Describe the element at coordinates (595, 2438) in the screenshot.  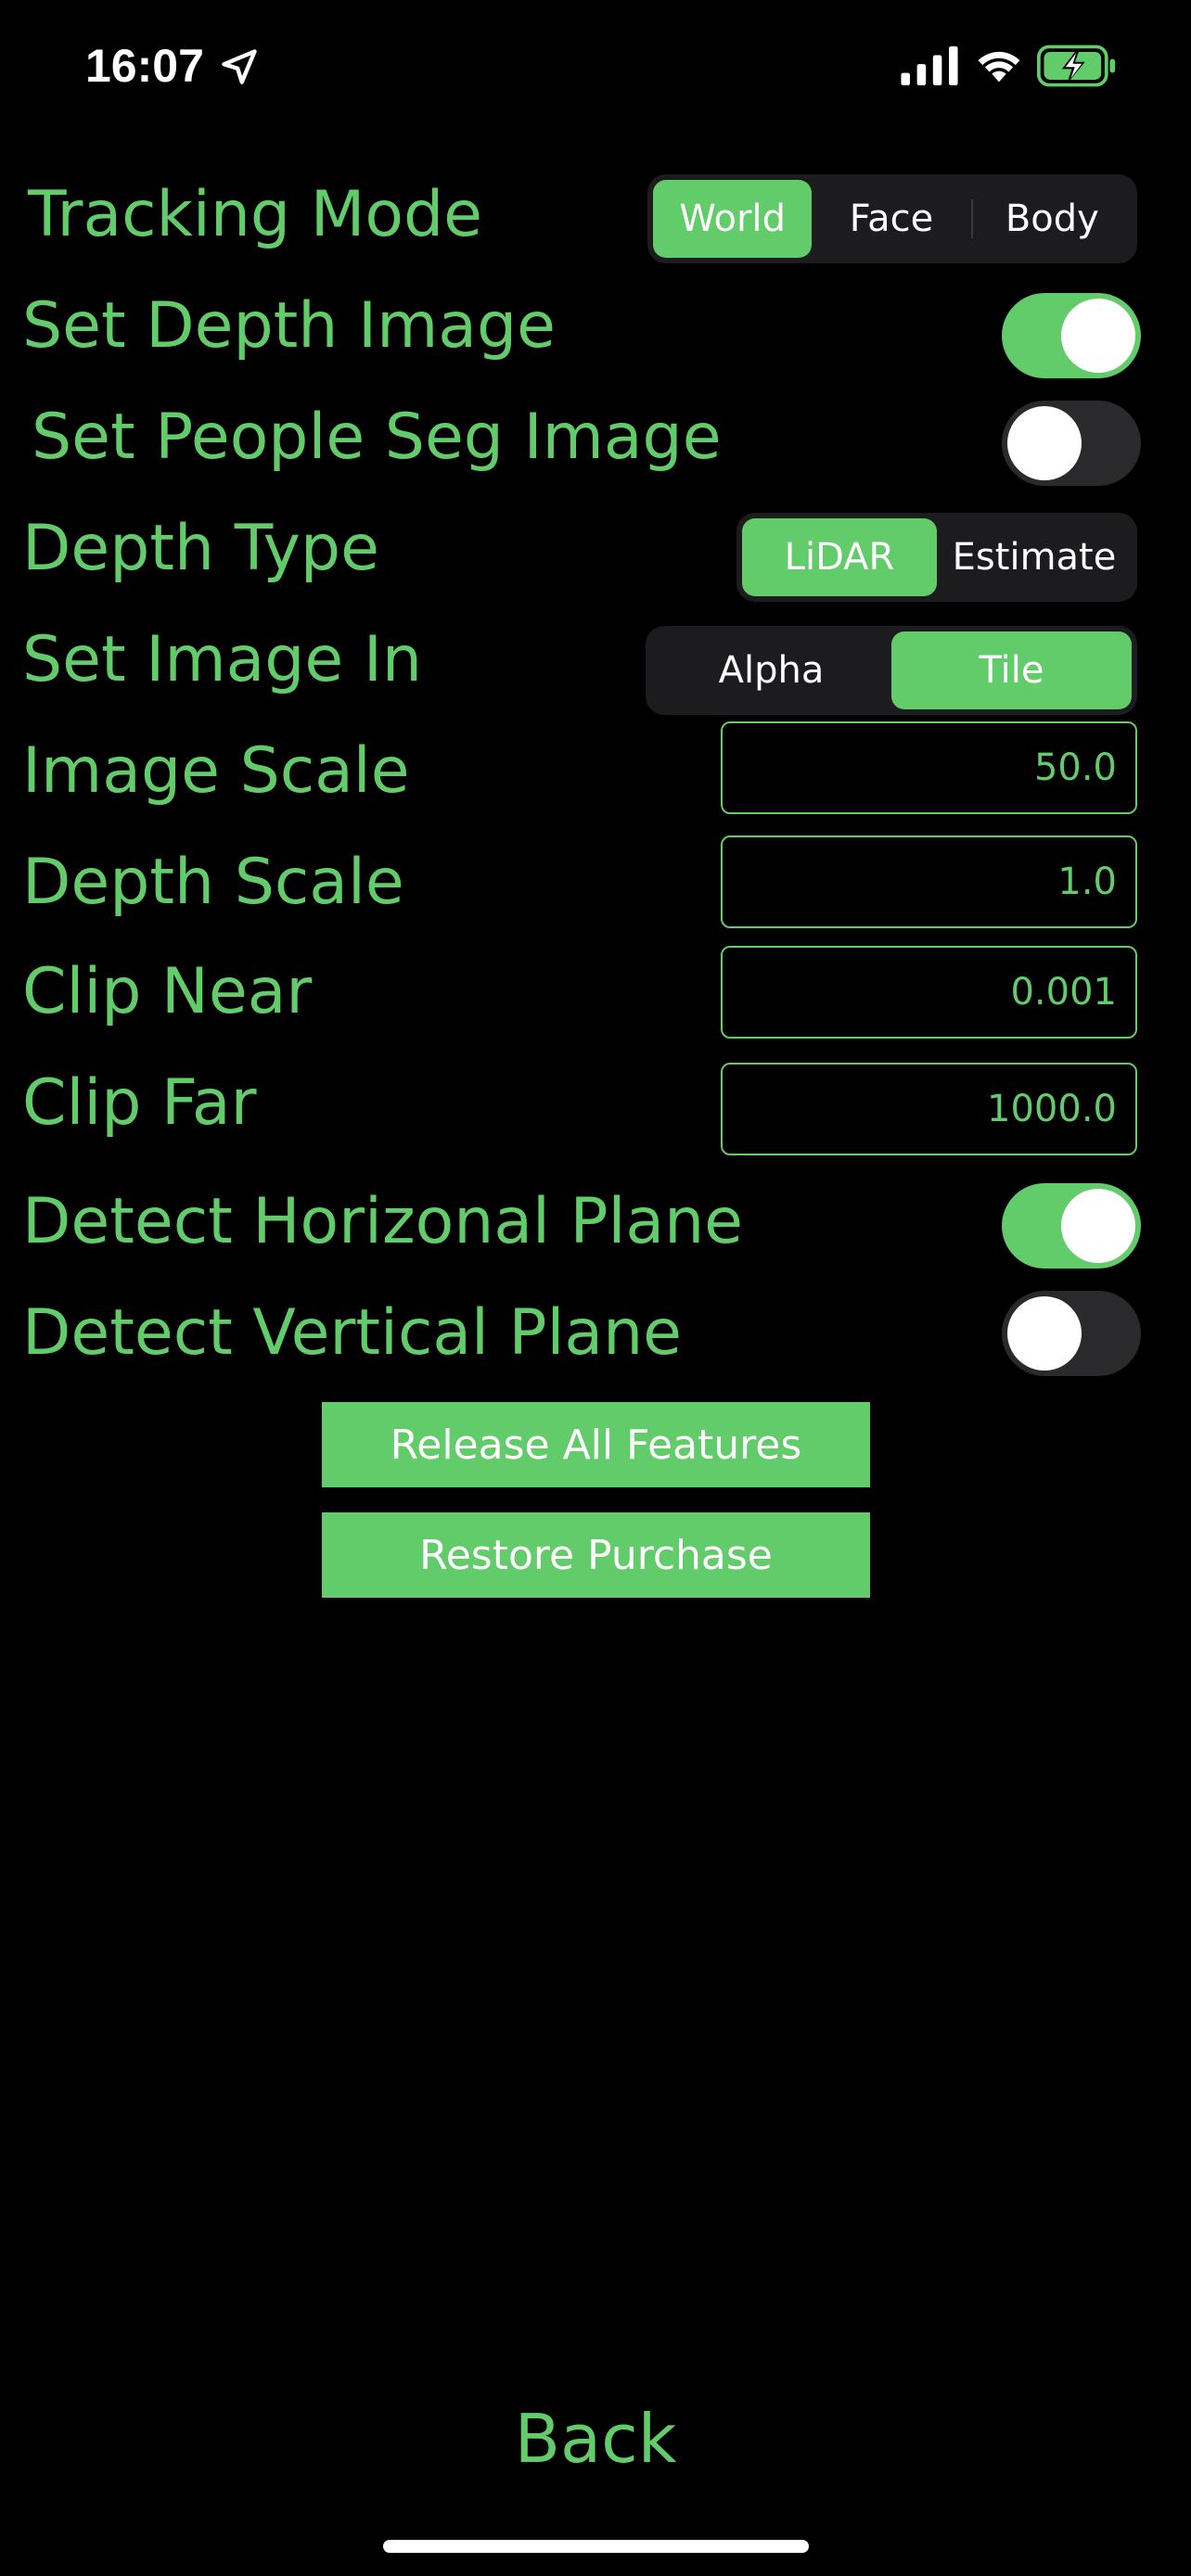
I see `back-button: Back` at that location.